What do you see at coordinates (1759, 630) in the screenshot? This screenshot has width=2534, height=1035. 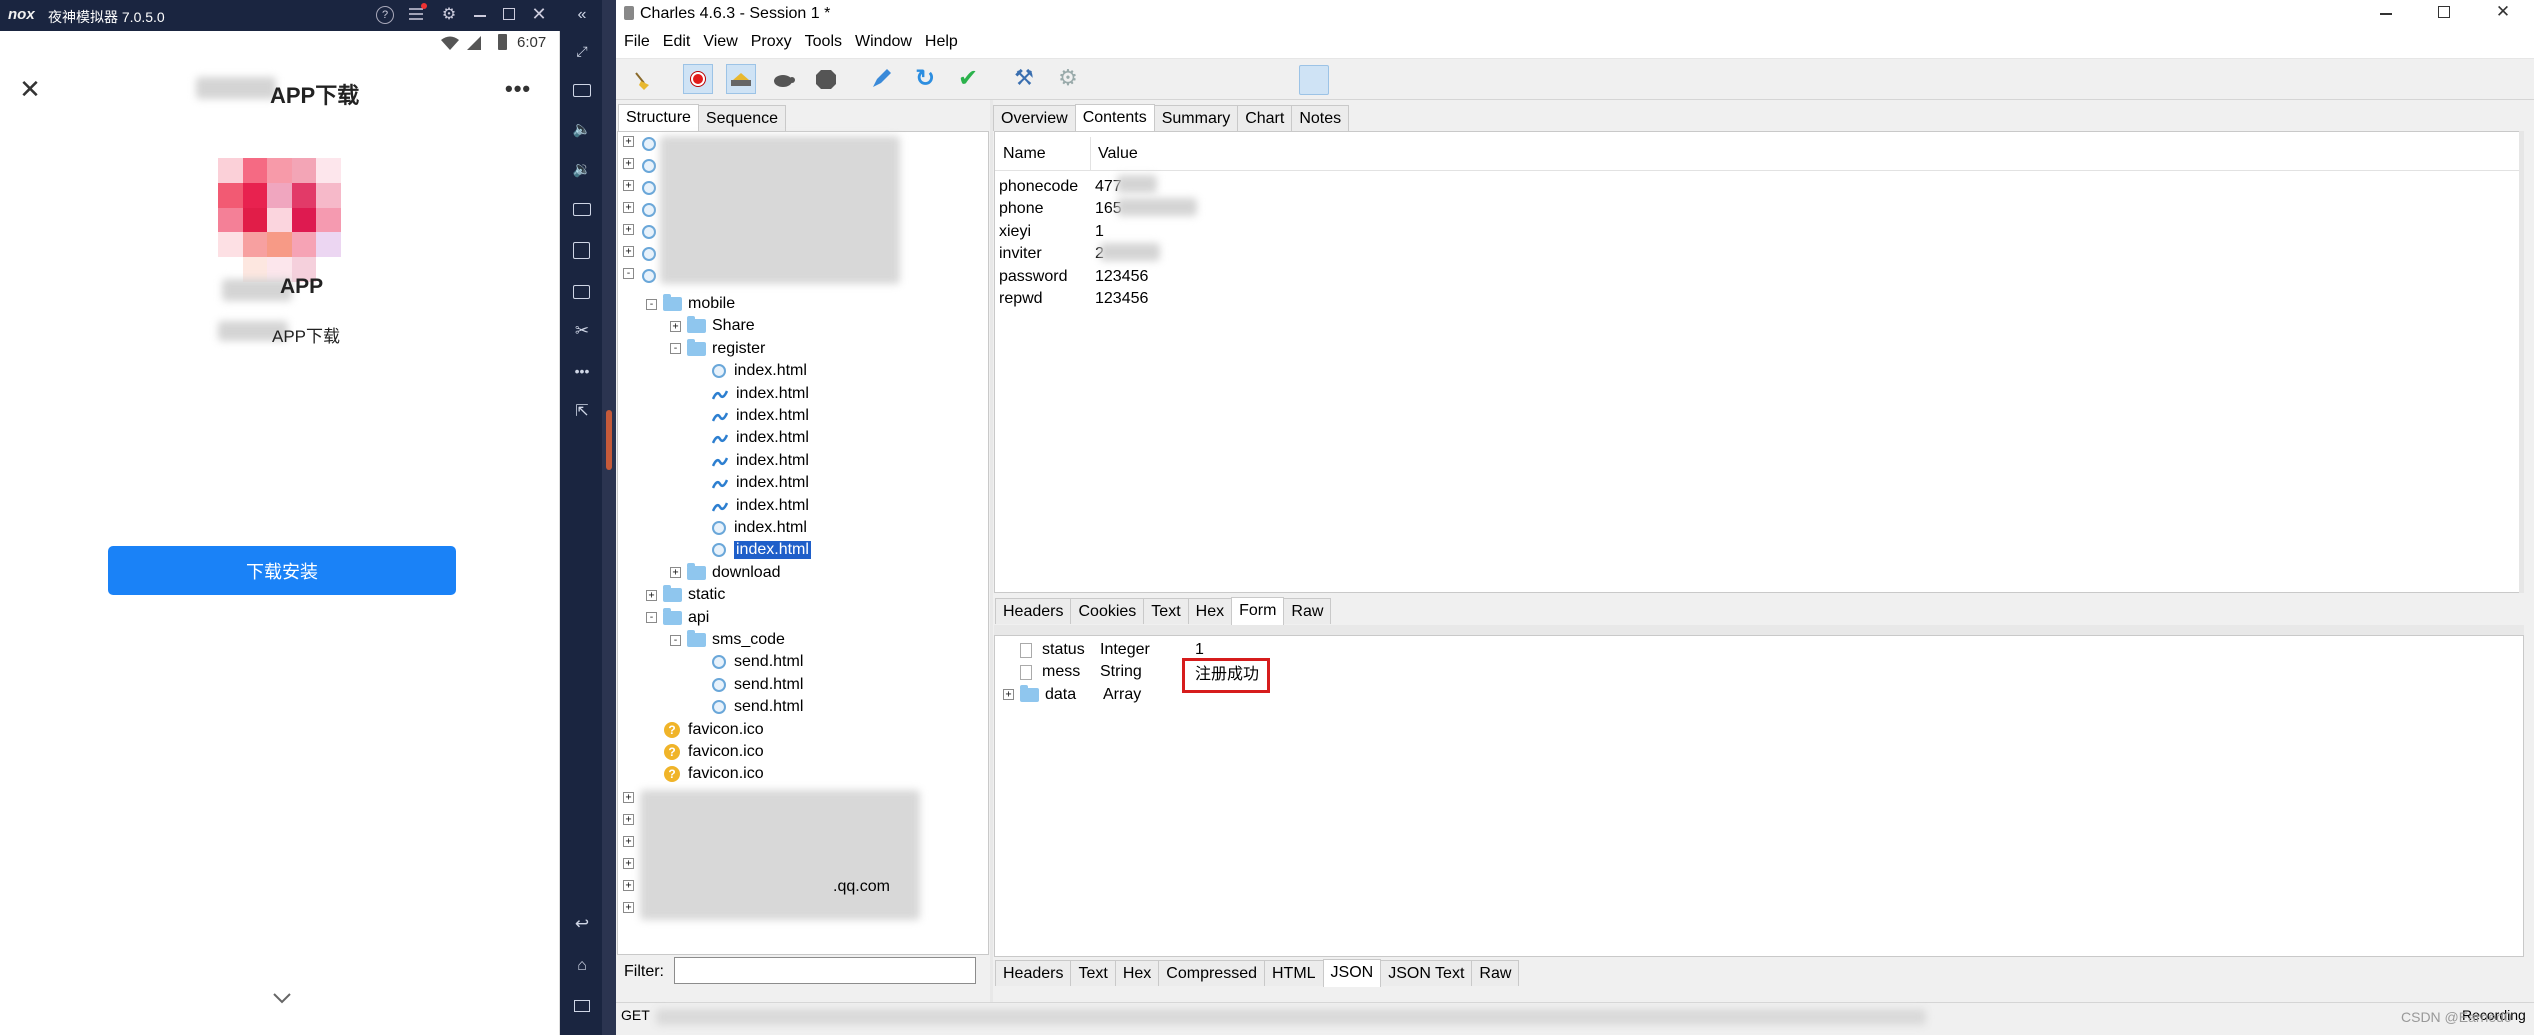 I see `horizontal-splitter` at bounding box center [1759, 630].